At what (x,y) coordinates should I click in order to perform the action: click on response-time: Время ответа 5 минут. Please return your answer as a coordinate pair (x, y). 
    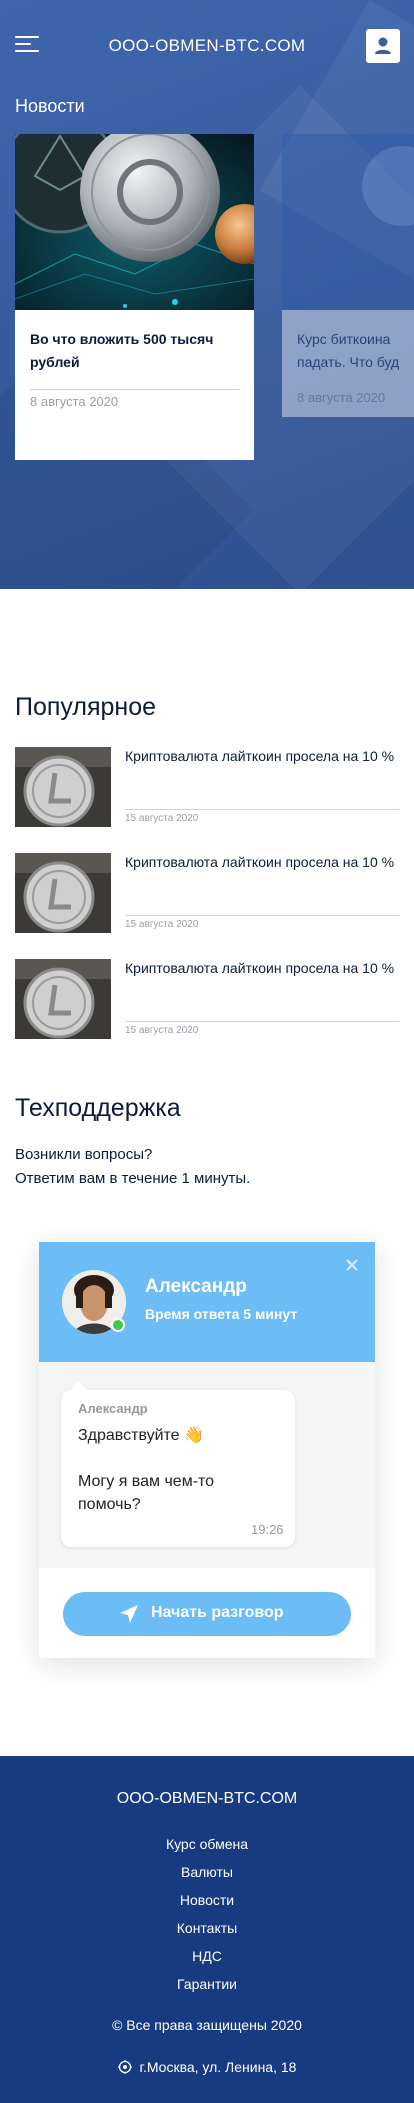
    Looking at the image, I should click on (221, 1314).